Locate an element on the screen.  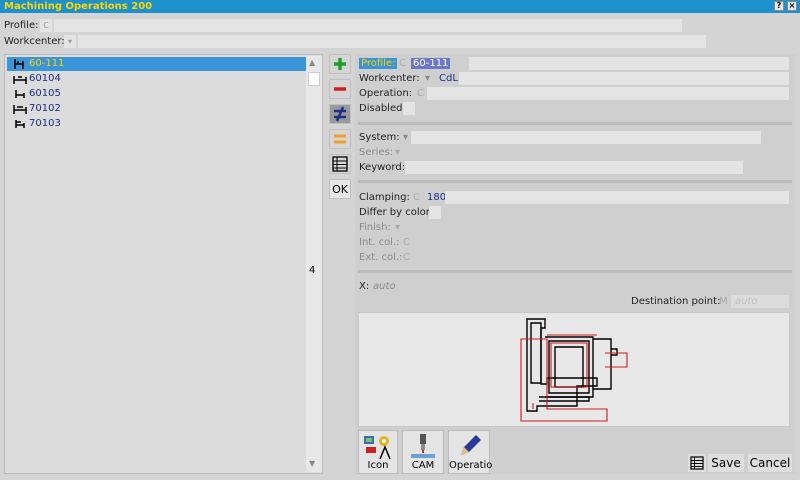
clamping-chip: C is located at coordinates (416, 197).